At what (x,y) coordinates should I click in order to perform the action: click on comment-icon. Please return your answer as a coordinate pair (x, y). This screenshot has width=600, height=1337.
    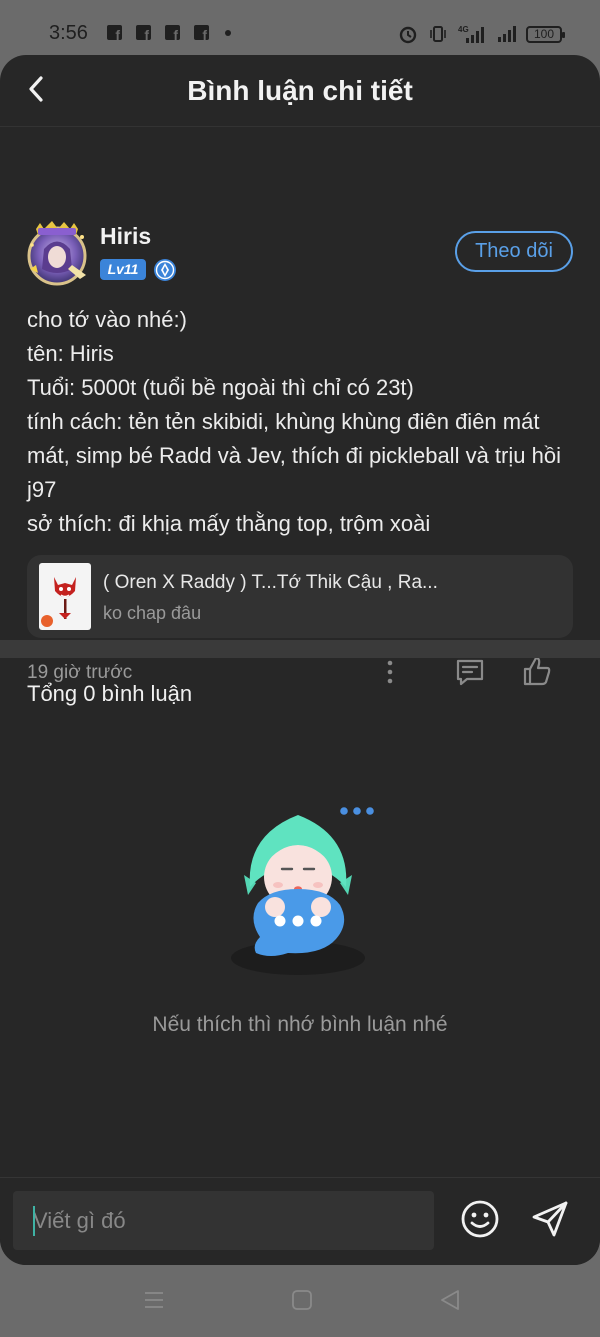
    Looking at the image, I should click on (470, 672).